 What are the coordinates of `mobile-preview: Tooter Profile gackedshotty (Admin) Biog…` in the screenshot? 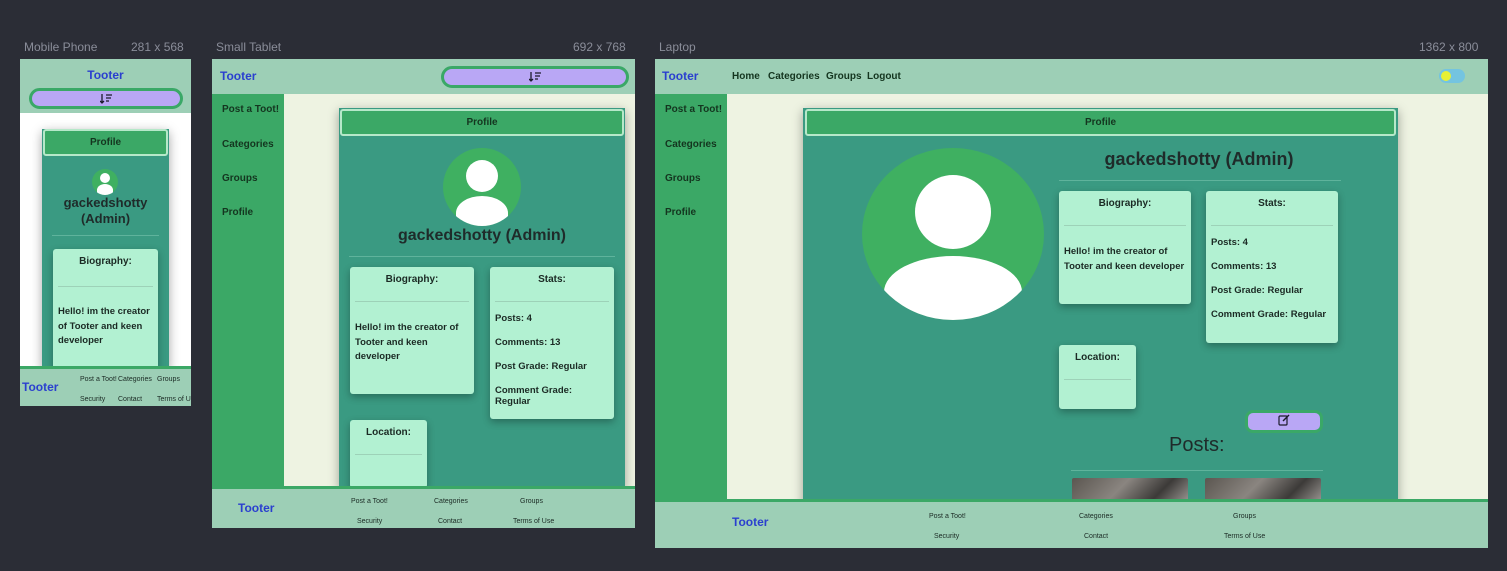 It's located at (105, 232).